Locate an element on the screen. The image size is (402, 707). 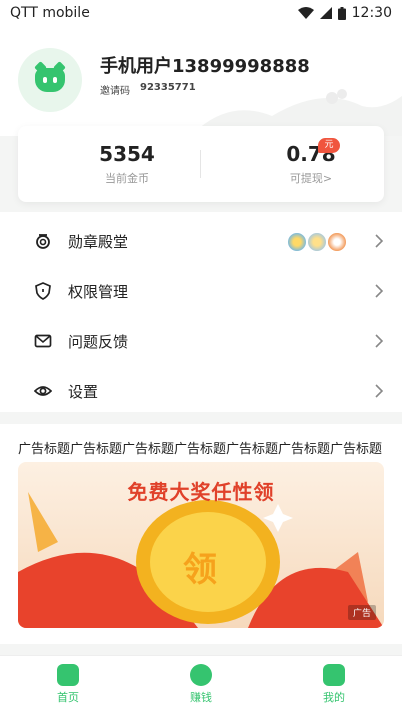
tab-label-mine: 我的 is located at coordinates (334, 697).